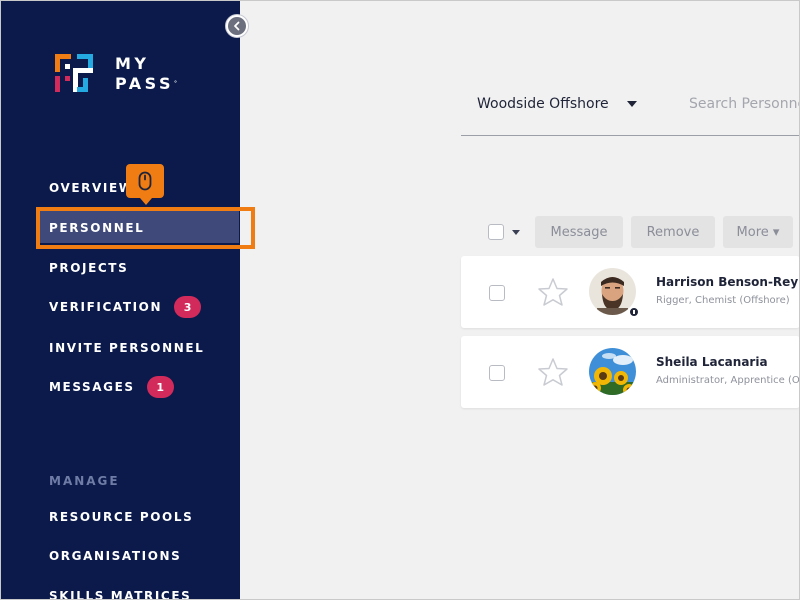 This screenshot has height=600, width=800. What do you see at coordinates (612, 371) in the screenshot?
I see `sunflower-avatar` at bounding box center [612, 371].